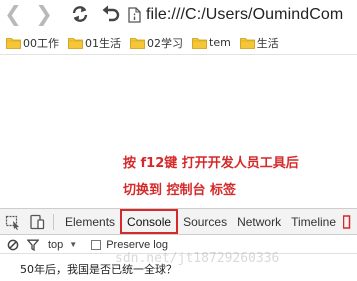 This screenshot has width=357, height=281. I want to click on url-field: file:///C:/Users/OumindCom, so click(242, 14).